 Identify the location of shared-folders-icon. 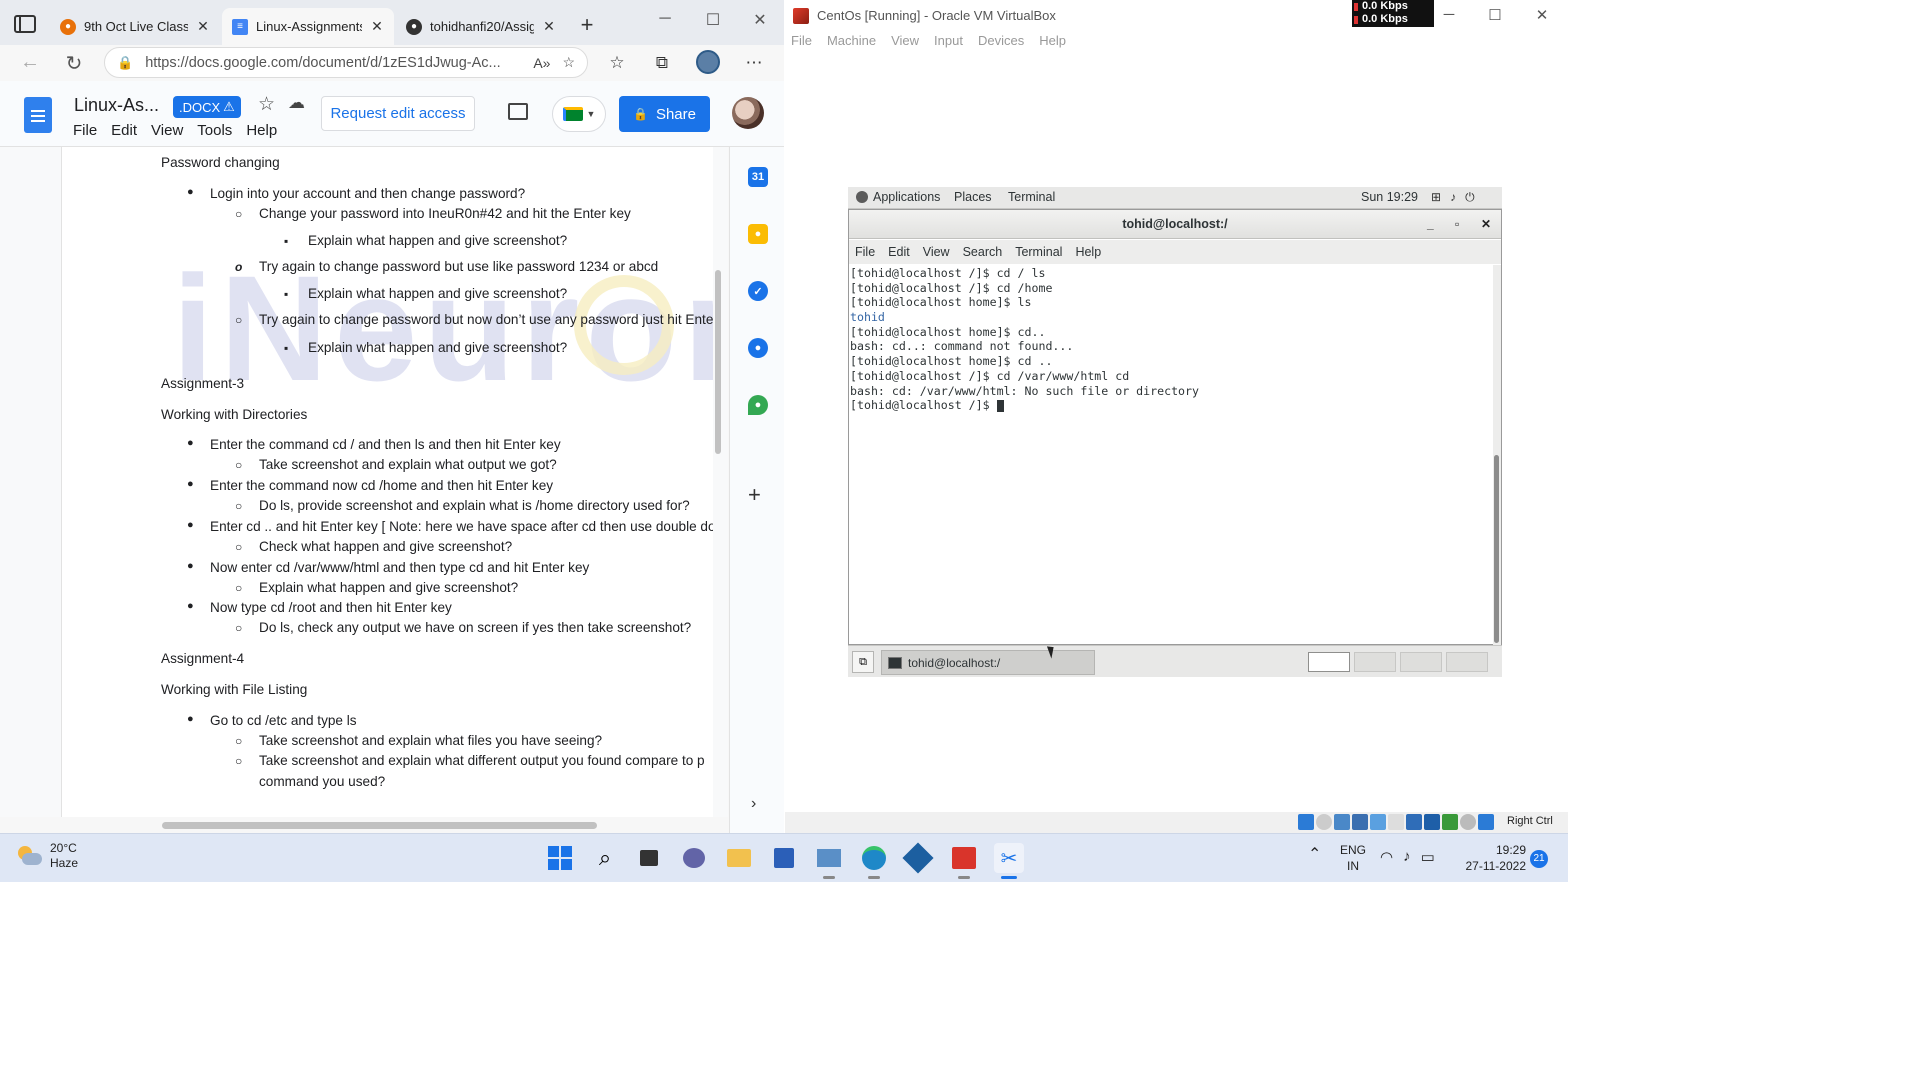
(1396, 822).